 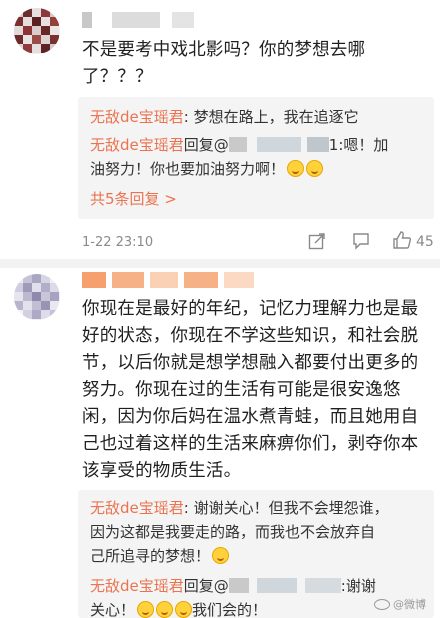 I want to click on reply-1-cont: 因为这都是我要走的路，而我也不会放弃自, so click(x=233, y=532).